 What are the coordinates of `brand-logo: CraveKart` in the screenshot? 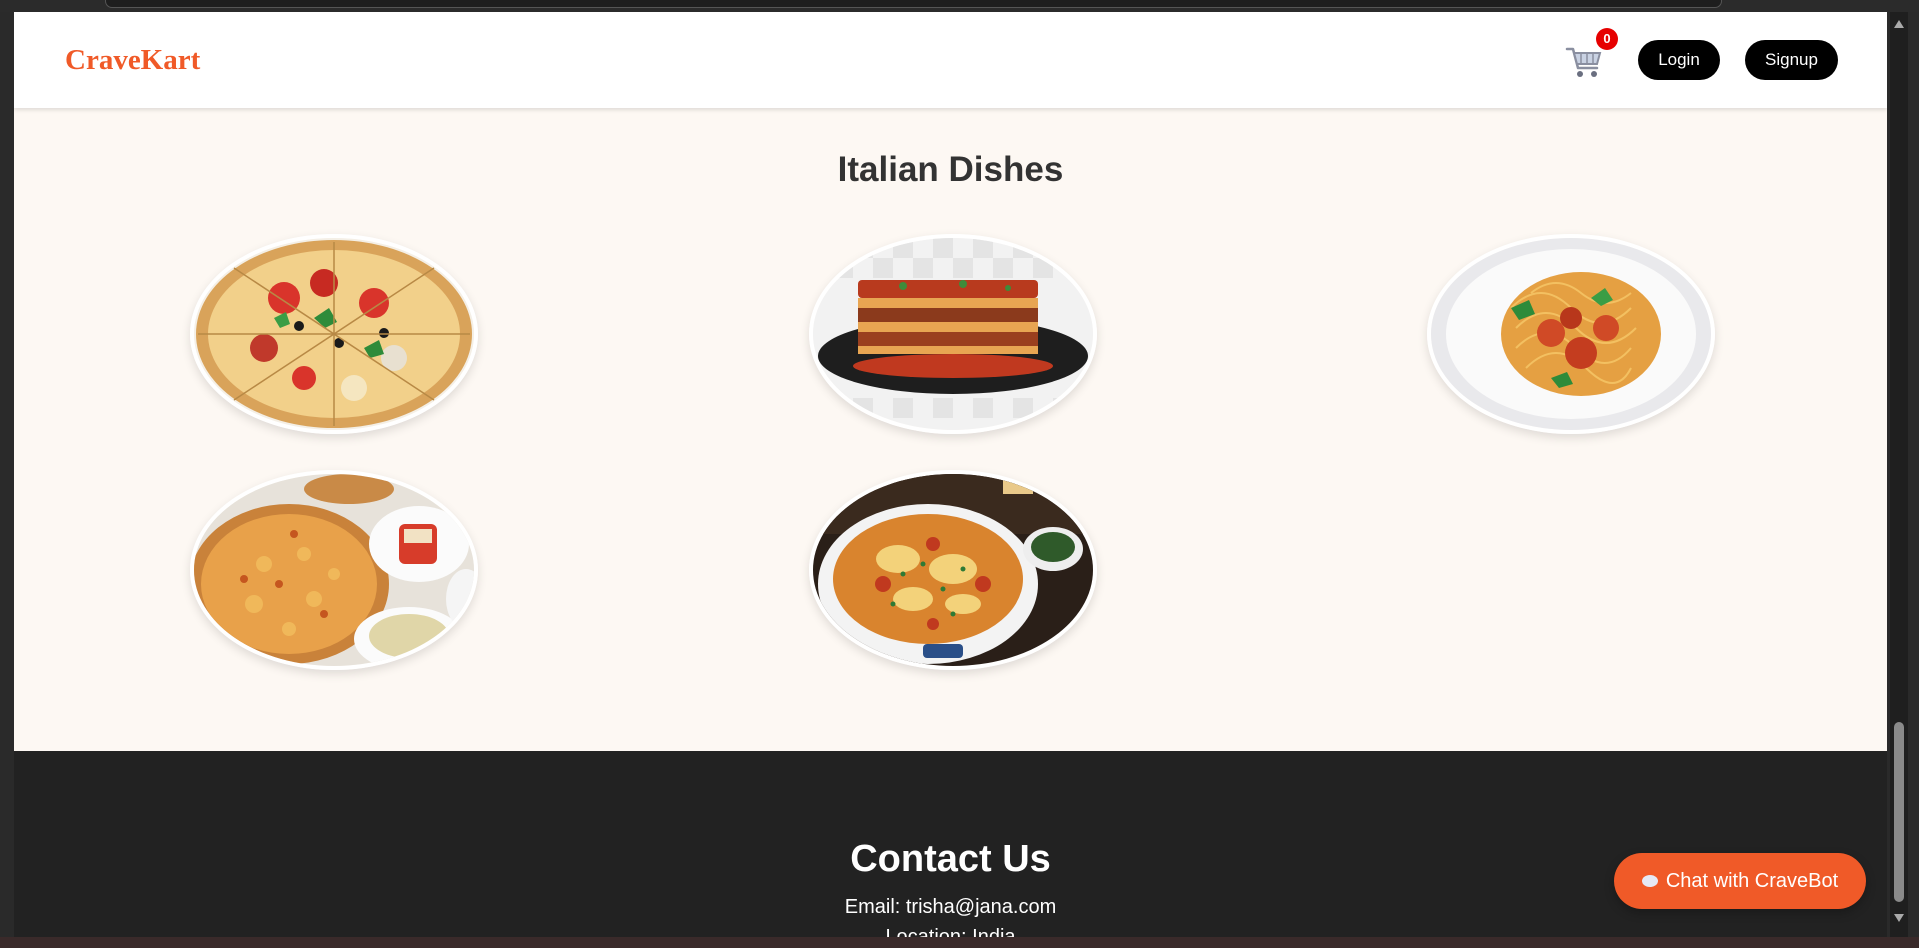 It's located at (132, 60).